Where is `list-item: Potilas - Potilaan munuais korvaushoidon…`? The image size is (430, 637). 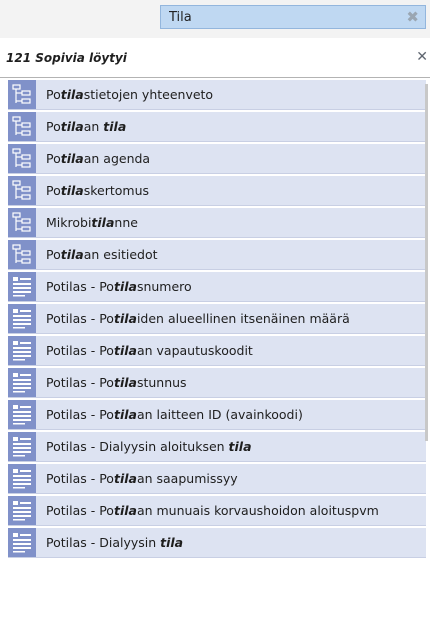 list-item: Potilas - Potilaan munuais korvaushoidon… is located at coordinates (217, 511).